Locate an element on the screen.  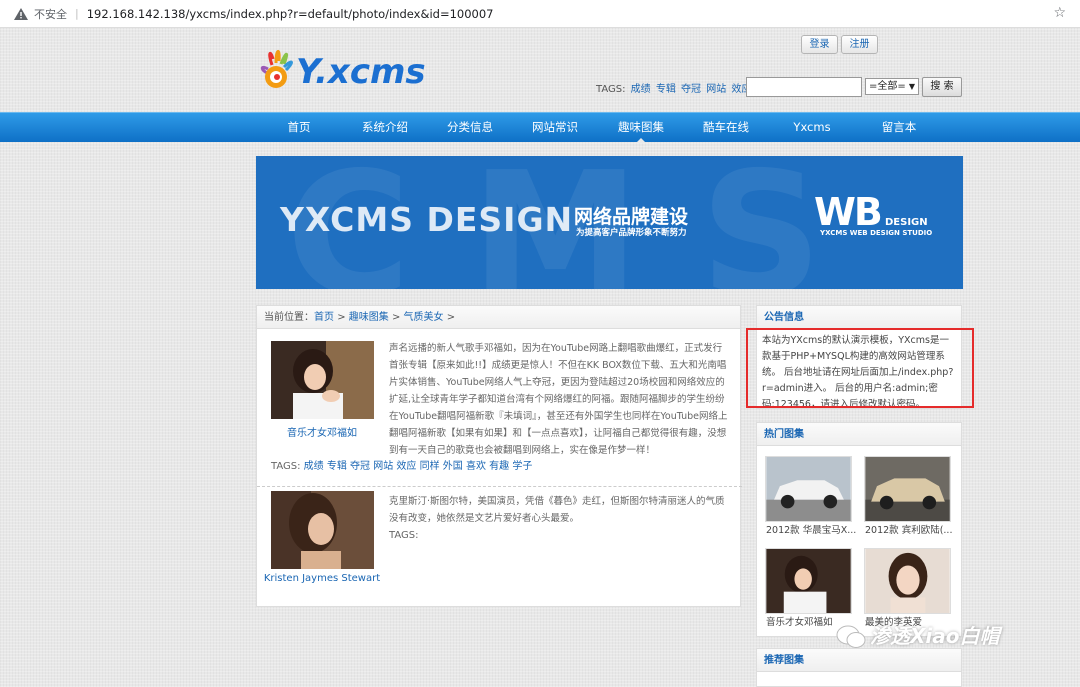
chevron-down-icon: ▼ is located at coordinates (911, 86).